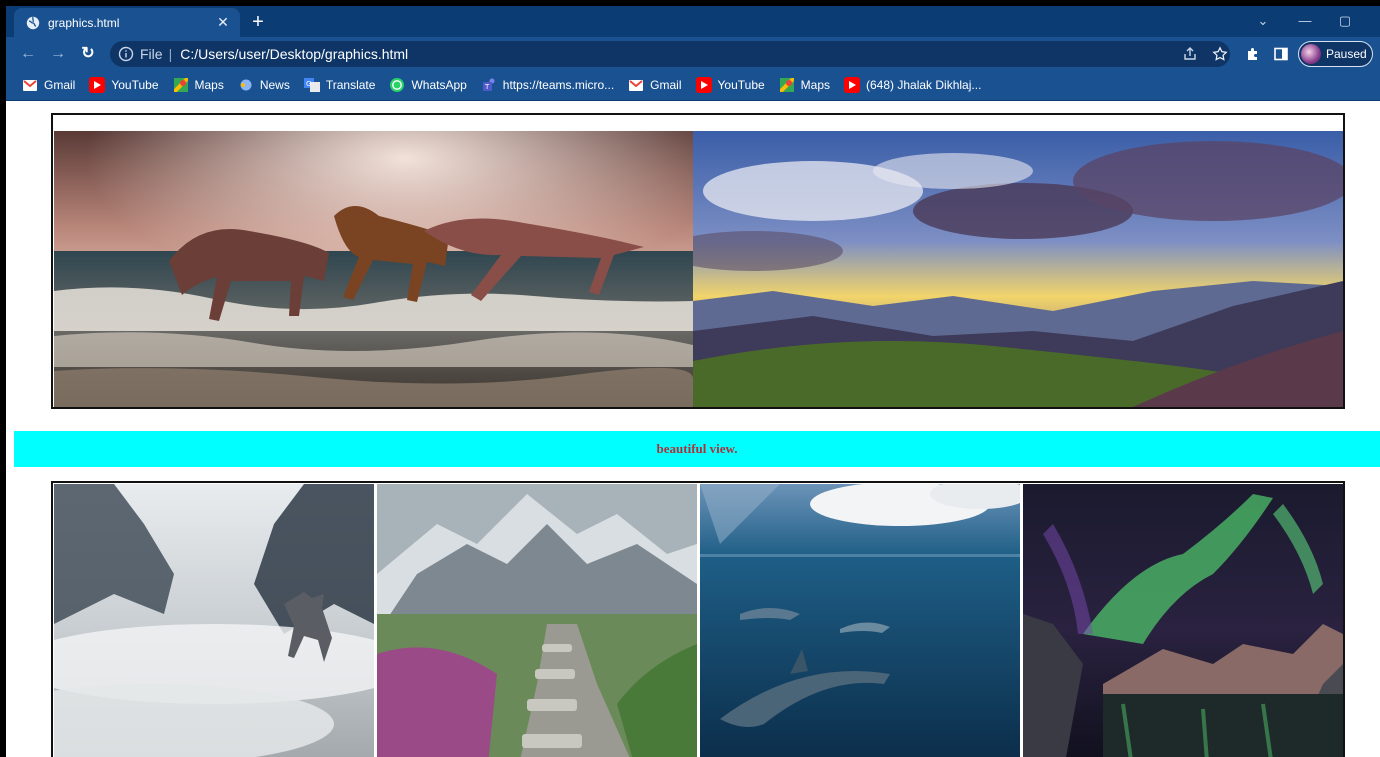 The image size is (1380, 757). What do you see at coordinates (151, 54) in the screenshot?
I see `address-file-label: File` at bounding box center [151, 54].